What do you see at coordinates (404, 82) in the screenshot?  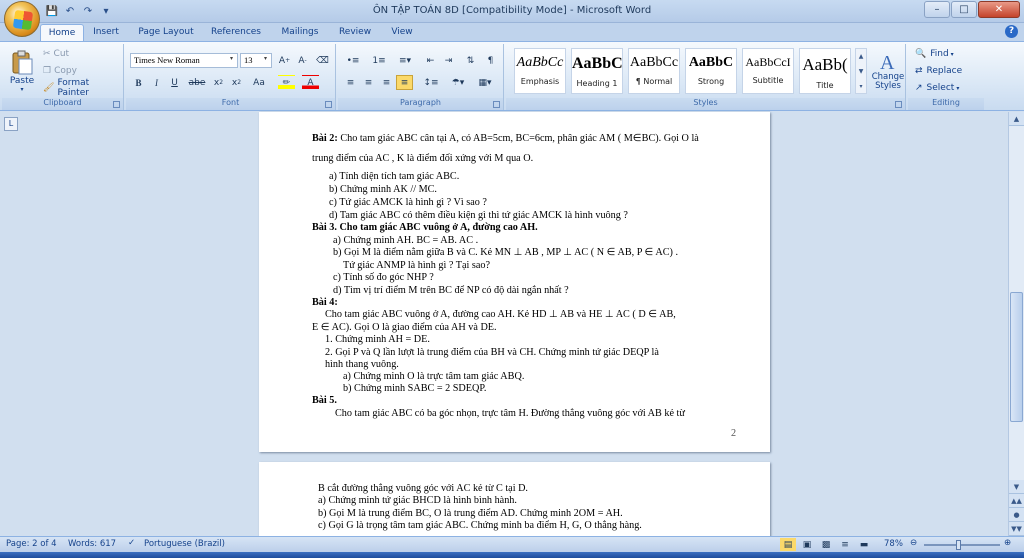 I see `justify-icon: ≡` at bounding box center [404, 82].